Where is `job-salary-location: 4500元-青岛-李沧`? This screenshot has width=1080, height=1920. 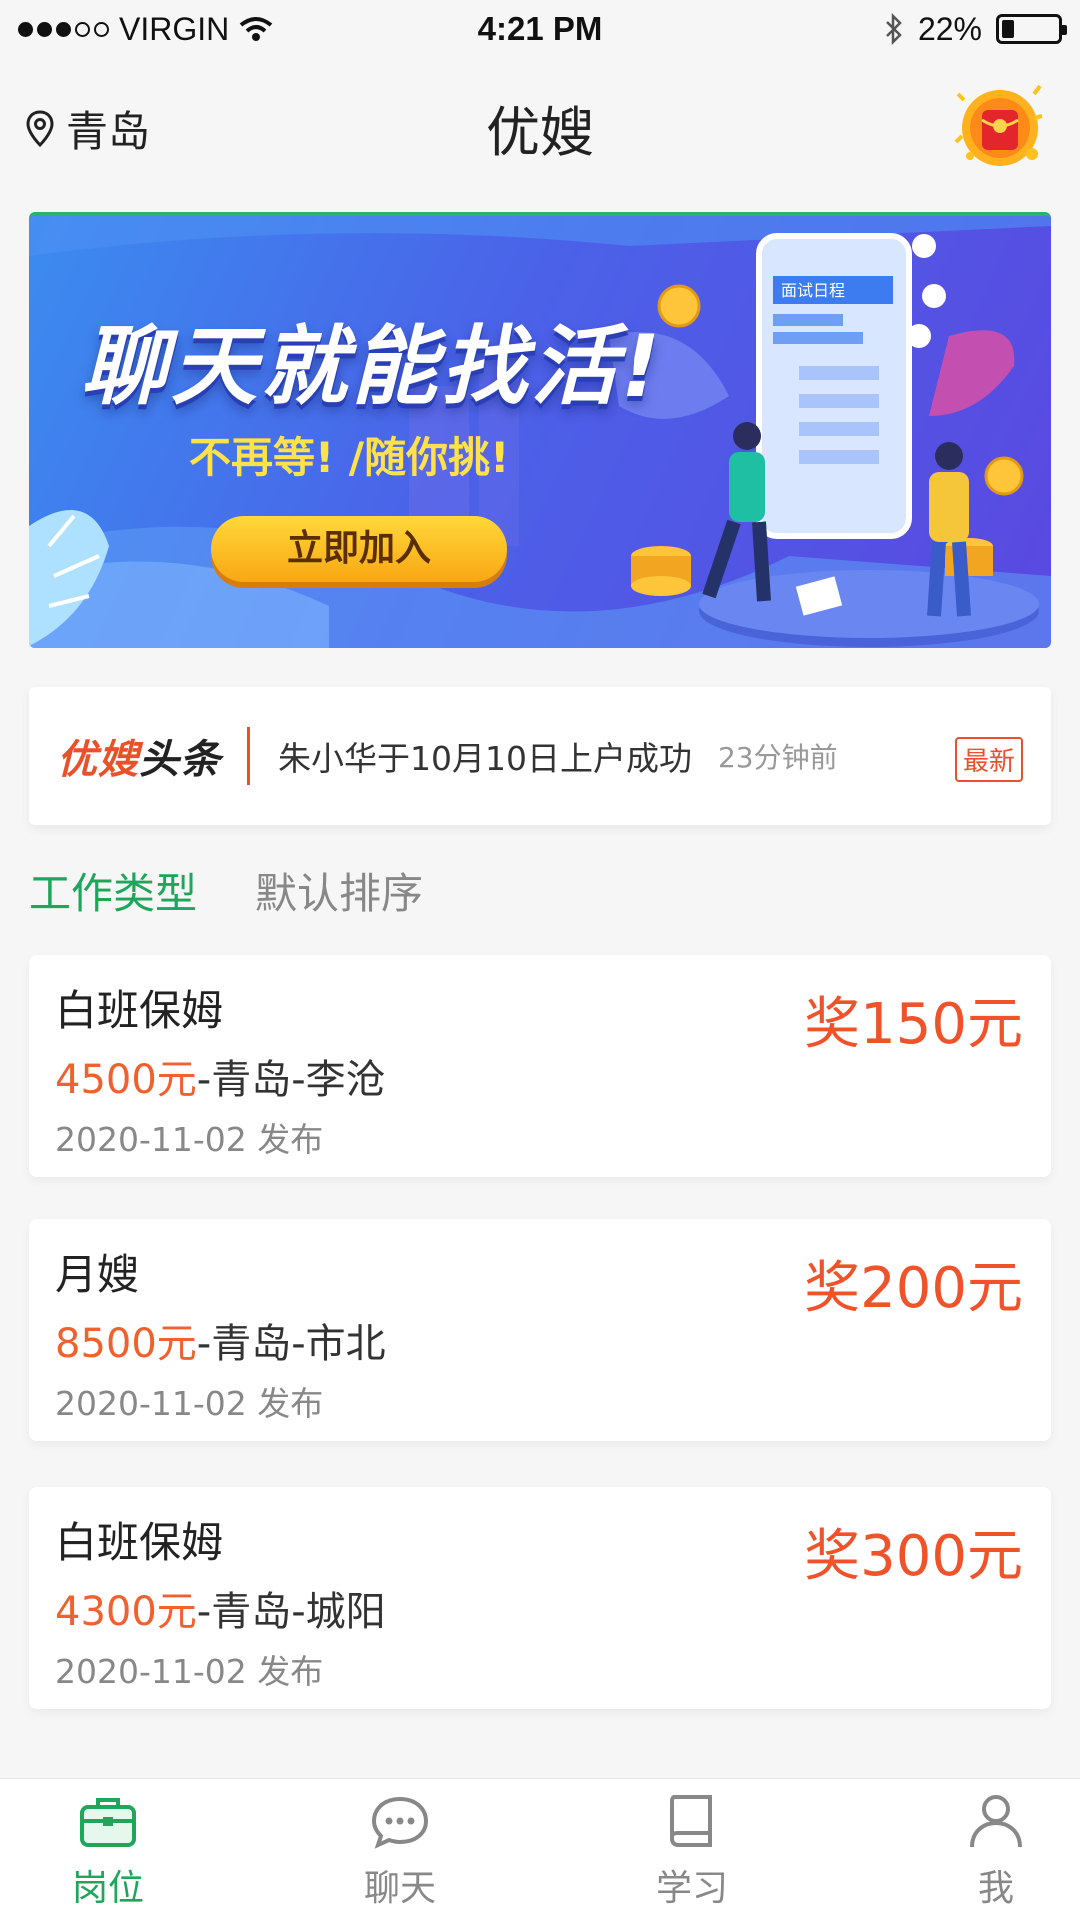 job-salary-location: 4500元-青岛-李沧 is located at coordinates (220, 1076).